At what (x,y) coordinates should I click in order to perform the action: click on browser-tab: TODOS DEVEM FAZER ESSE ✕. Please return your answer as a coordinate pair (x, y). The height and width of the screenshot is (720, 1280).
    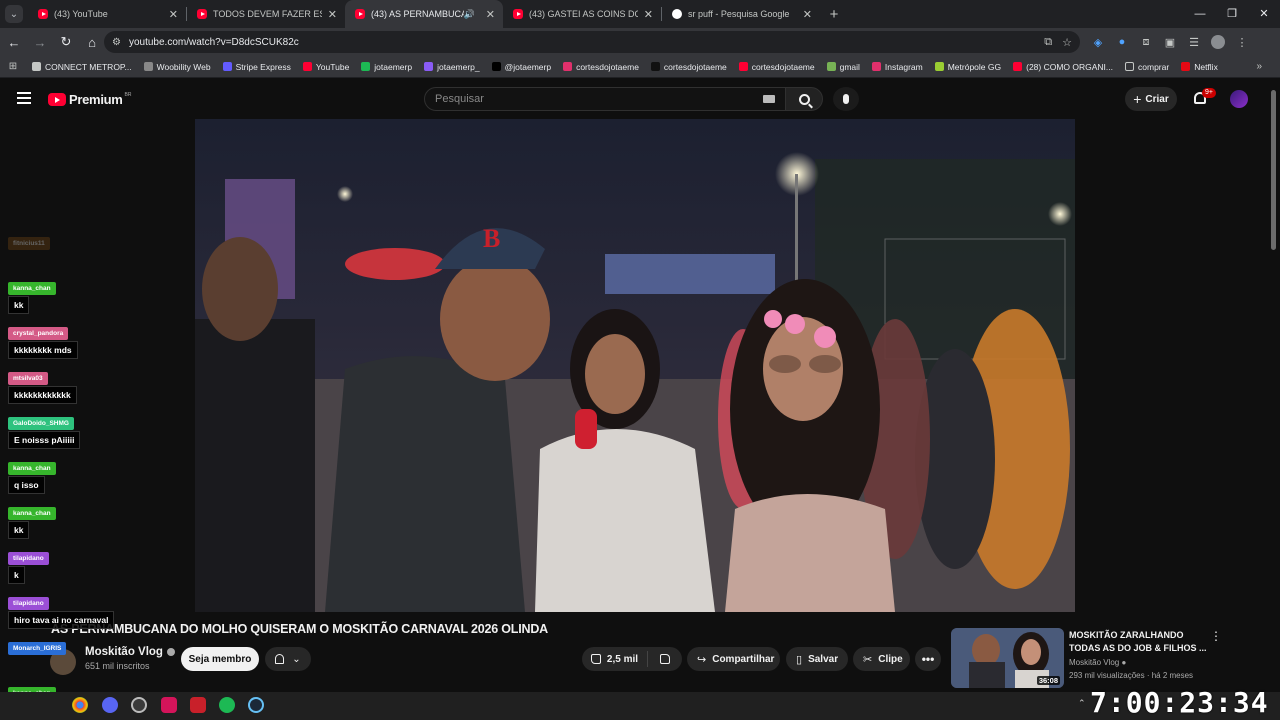
    Looking at the image, I should click on (266, 14).